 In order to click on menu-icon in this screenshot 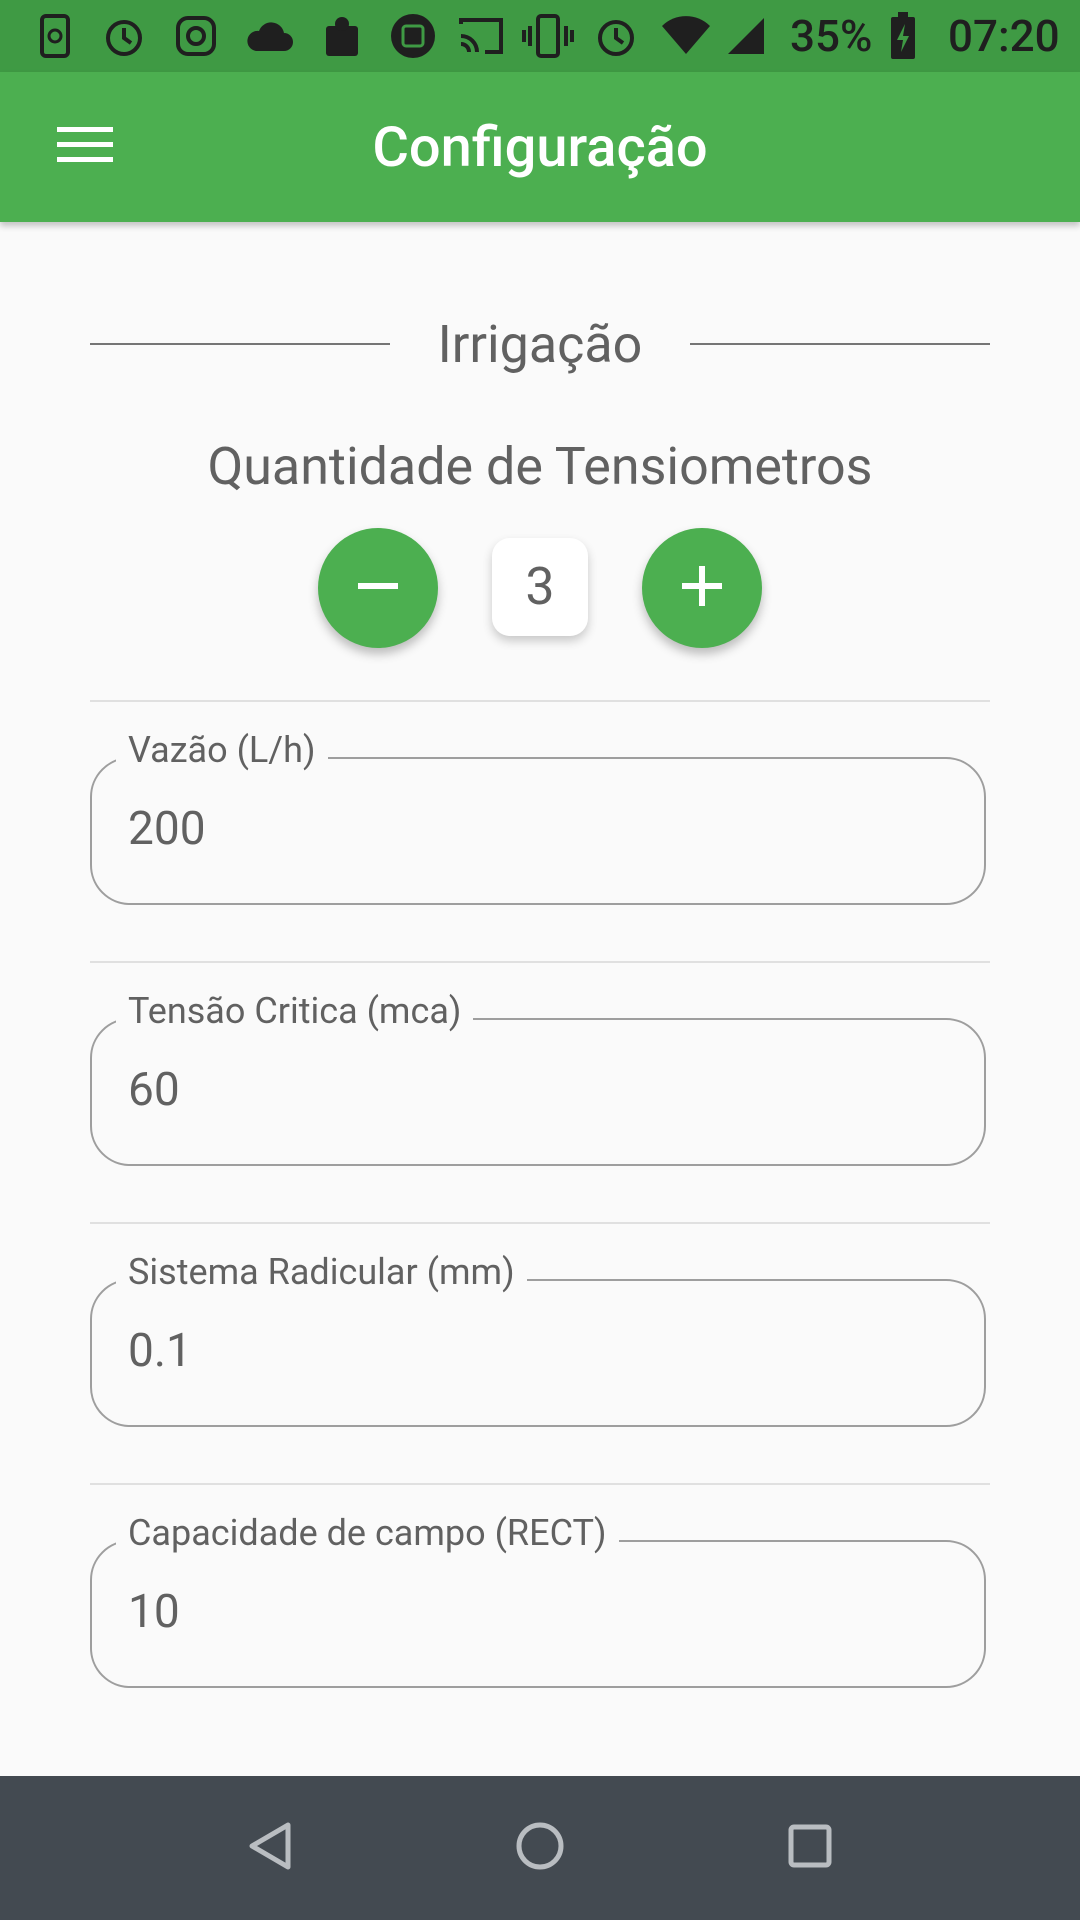, I will do `click(85, 147)`.